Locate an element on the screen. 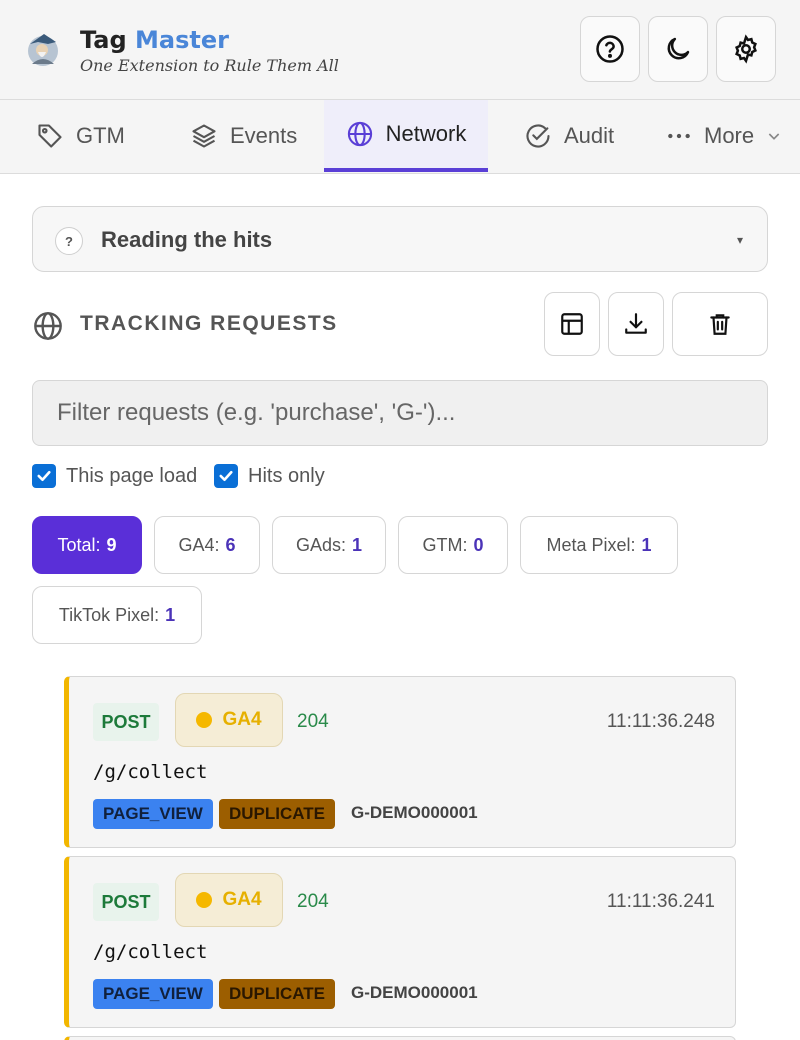  chip-gtm-count: 0 is located at coordinates (478, 544).